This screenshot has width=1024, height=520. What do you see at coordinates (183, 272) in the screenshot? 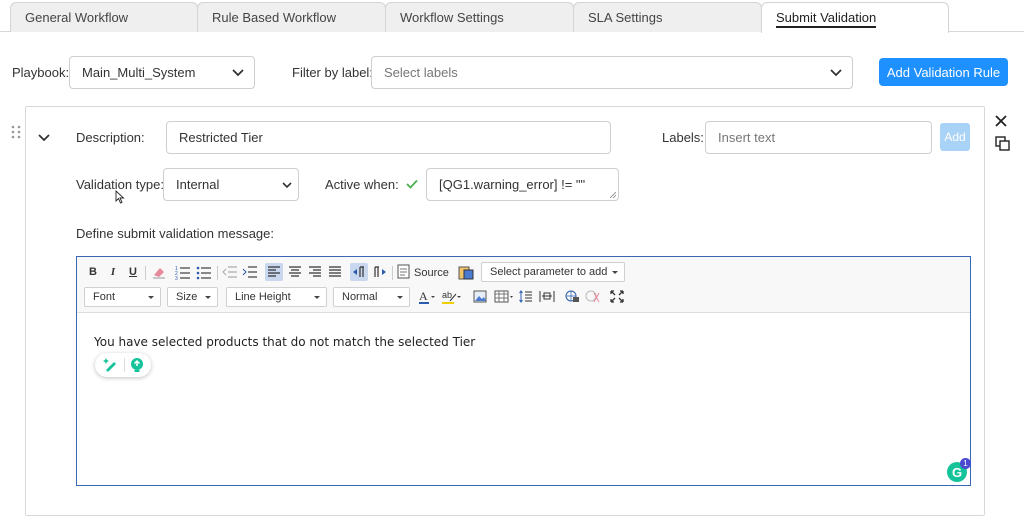
I see `numbered-list-icon: 123` at bounding box center [183, 272].